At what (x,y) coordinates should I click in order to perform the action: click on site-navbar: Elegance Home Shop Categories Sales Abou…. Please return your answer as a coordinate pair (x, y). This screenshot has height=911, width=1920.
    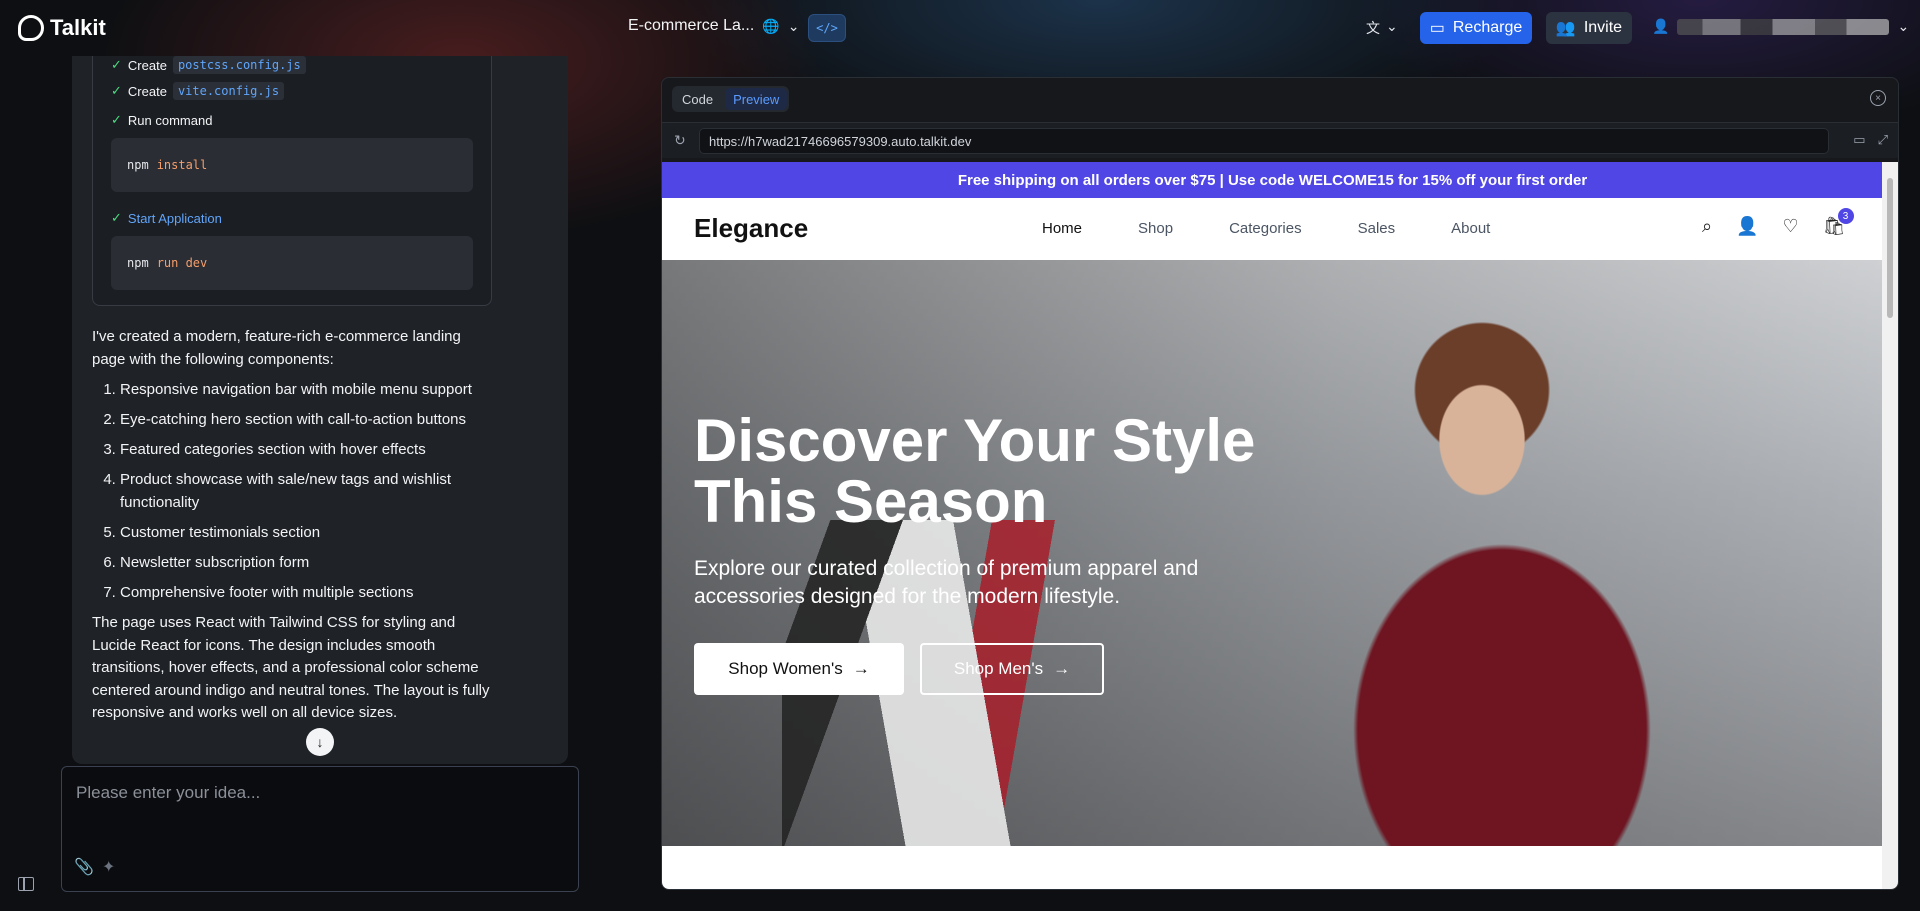
    Looking at the image, I should click on (1272, 229).